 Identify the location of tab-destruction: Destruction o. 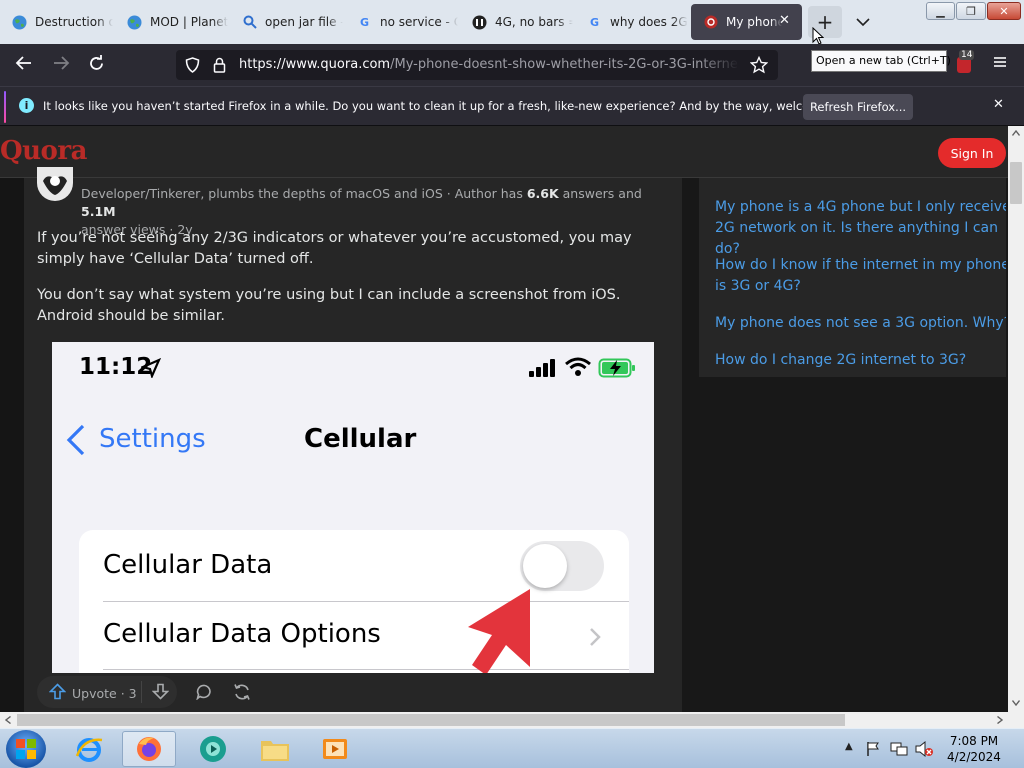
(56, 22).